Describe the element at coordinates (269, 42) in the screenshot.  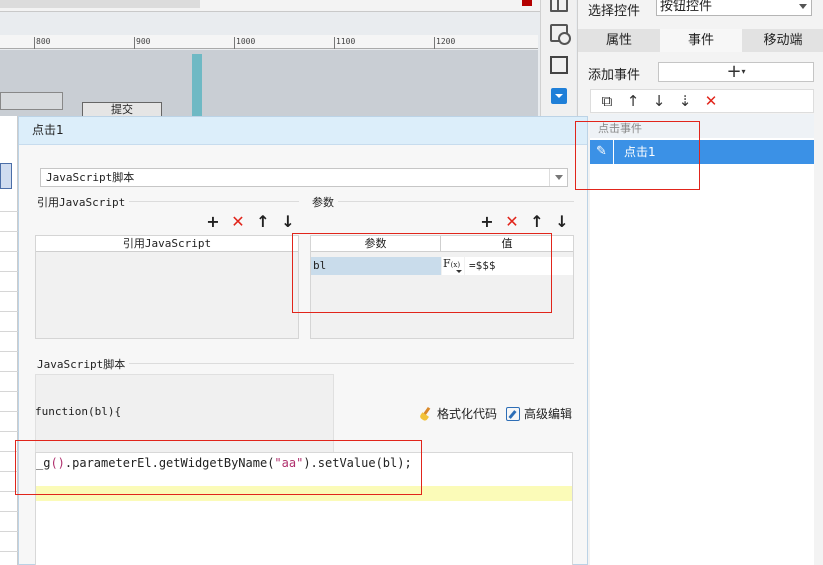
I see `horizontal-ruler: 800 900 1000 1100 1200` at that location.